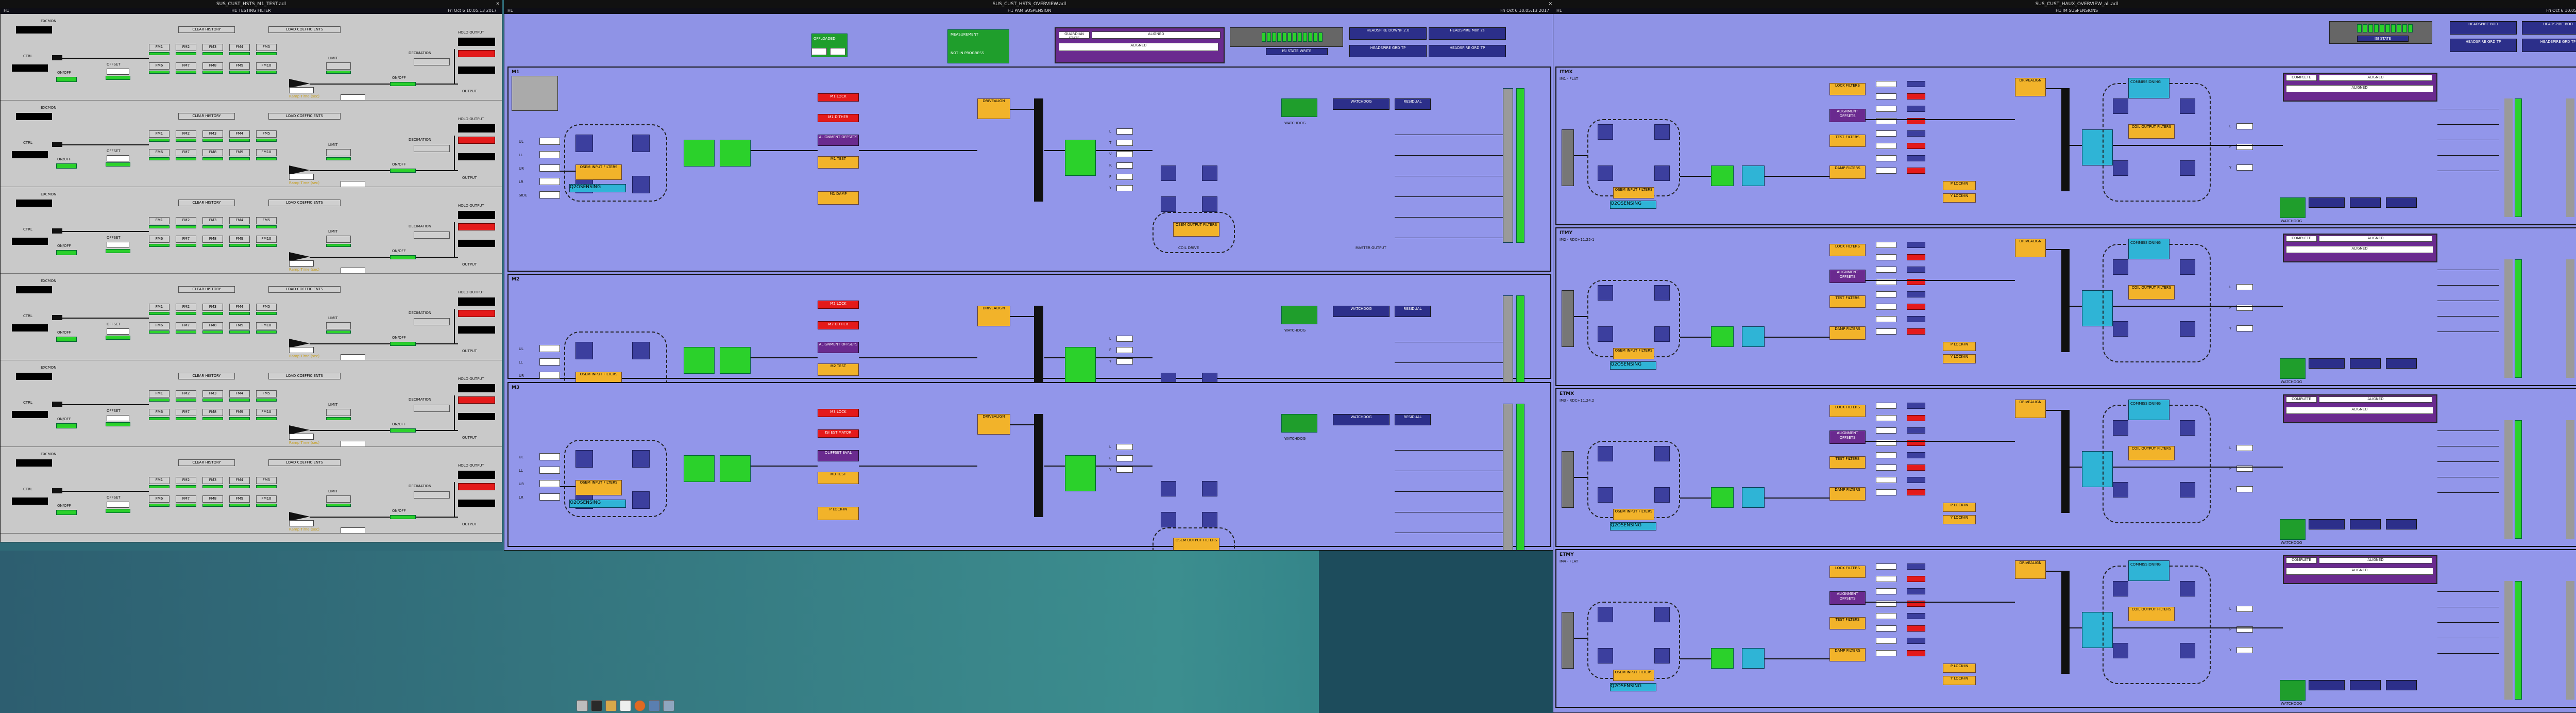 Image resolution: width=2576 pixels, height=713 pixels. I want to click on files-icon, so click(582, 705).